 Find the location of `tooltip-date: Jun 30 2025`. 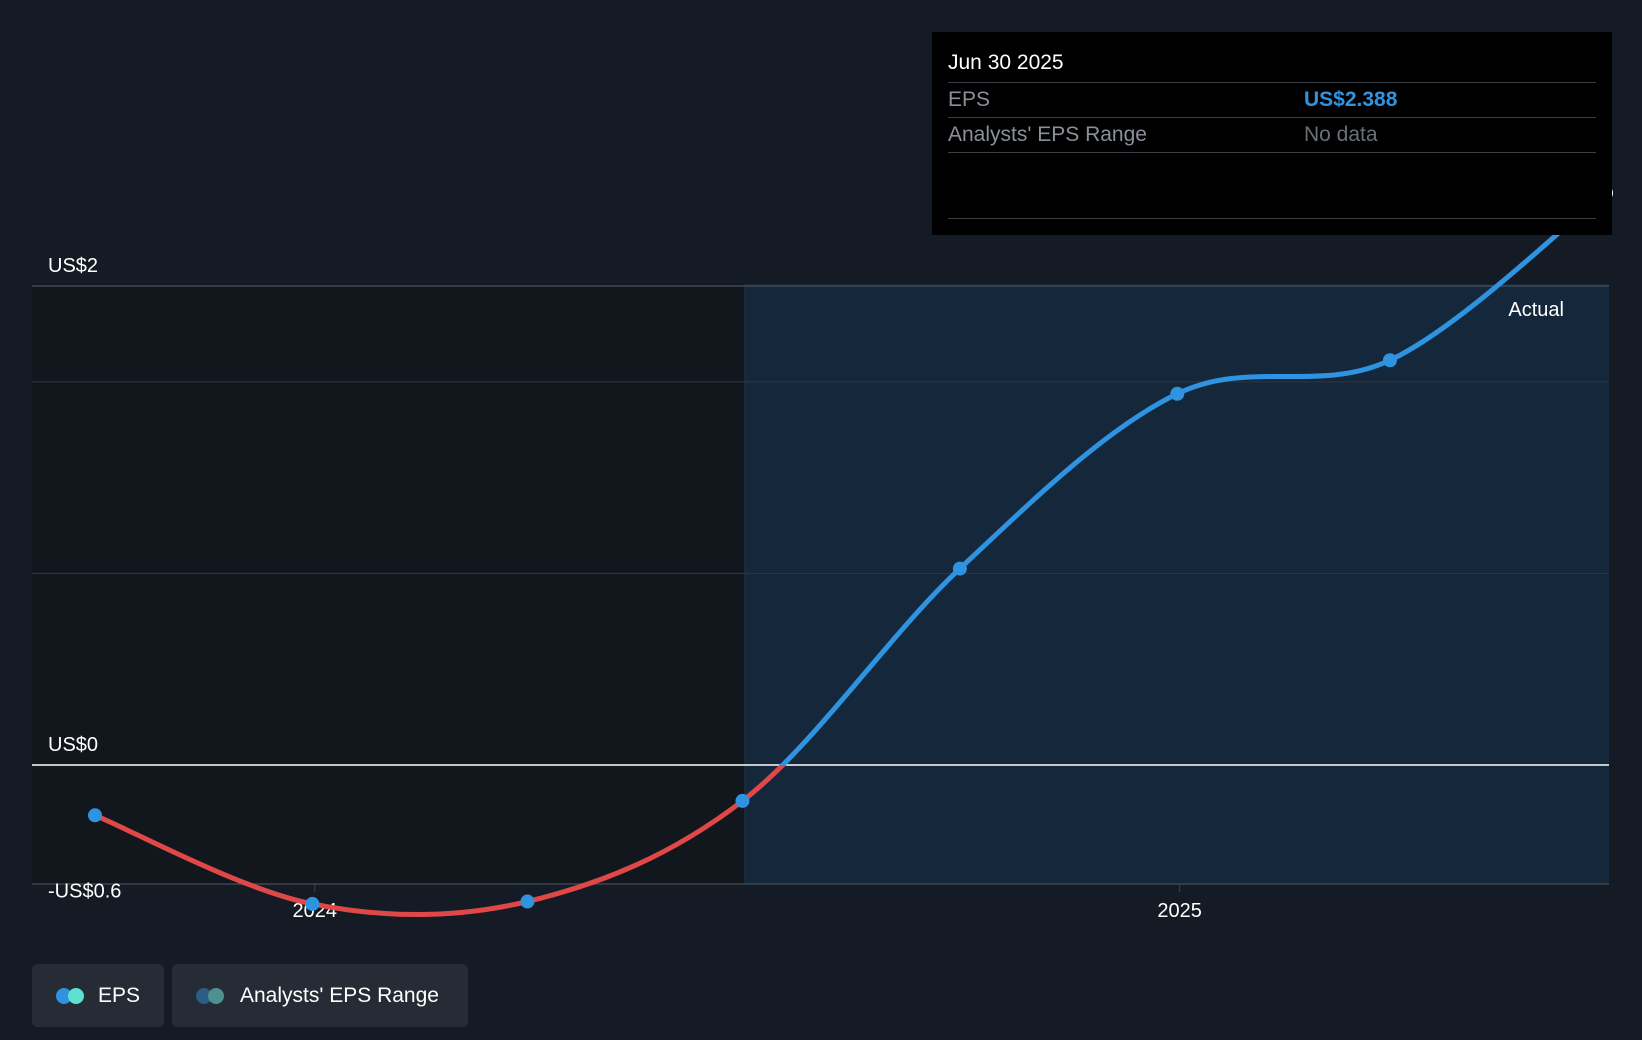

tooltip-date: Jun 30 2025 is located at coordinates (1272, 65).